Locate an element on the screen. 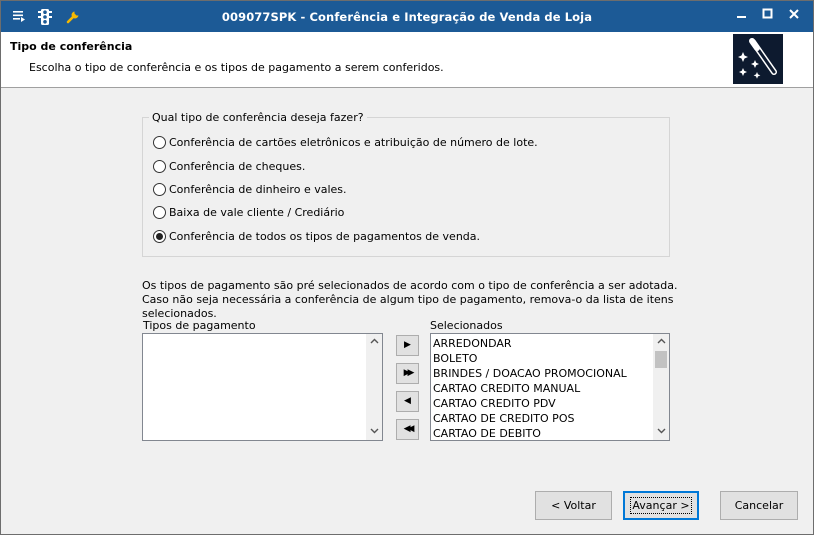 Image resolution: width=814 pixels, height=535 pixels. radio-vale-cliente: Baixa de vale cliente / Crediário is located at coordinates (248, 212).